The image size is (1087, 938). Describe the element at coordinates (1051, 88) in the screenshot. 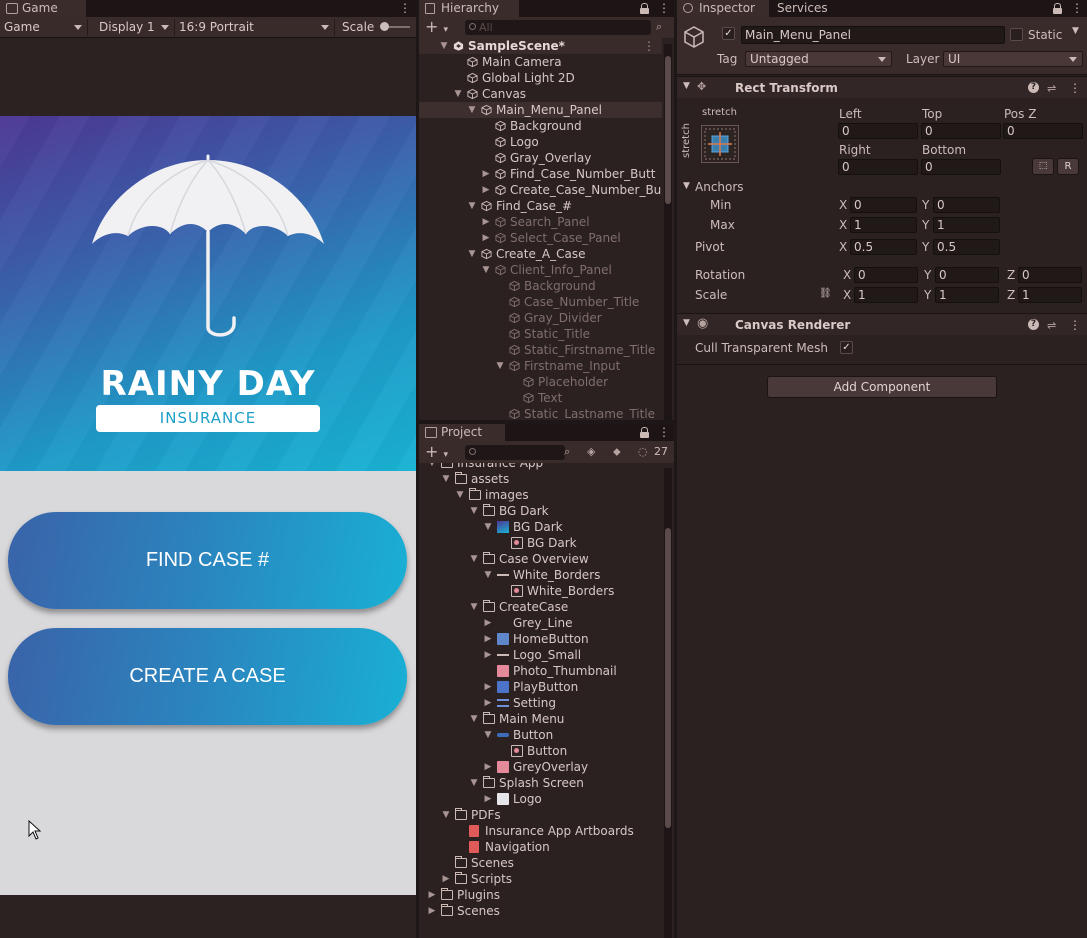

I see `settings-sliders-icon: ⇌` at that location.